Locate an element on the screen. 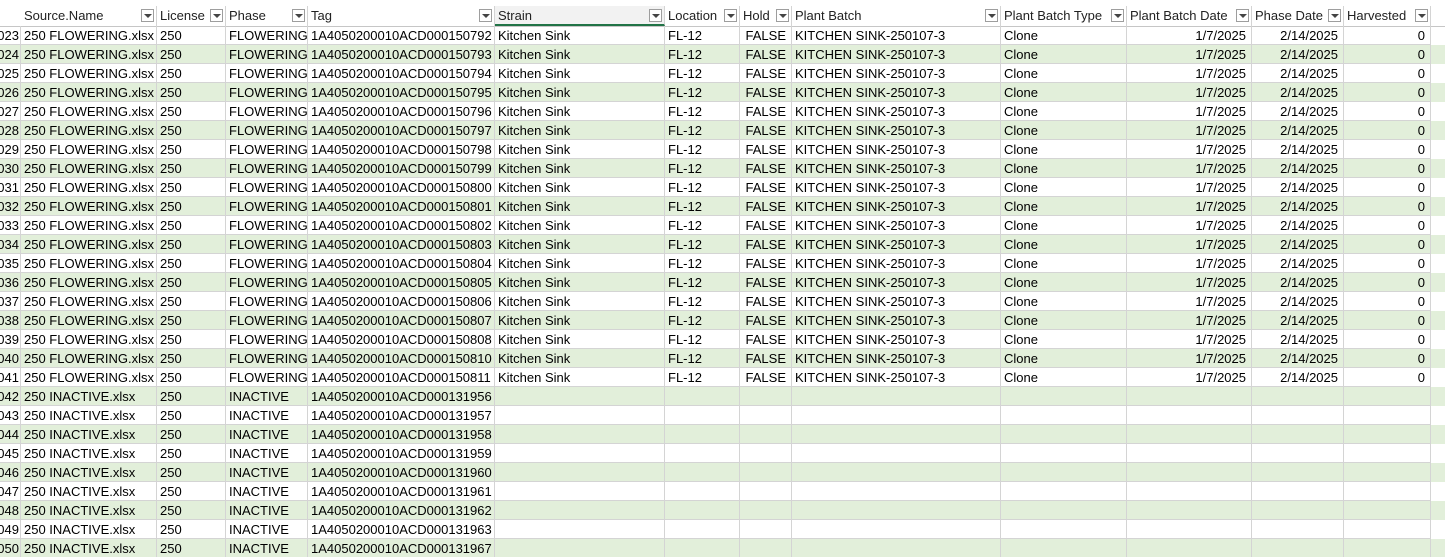  row-number: 050 is located at coordinates (10, 548).